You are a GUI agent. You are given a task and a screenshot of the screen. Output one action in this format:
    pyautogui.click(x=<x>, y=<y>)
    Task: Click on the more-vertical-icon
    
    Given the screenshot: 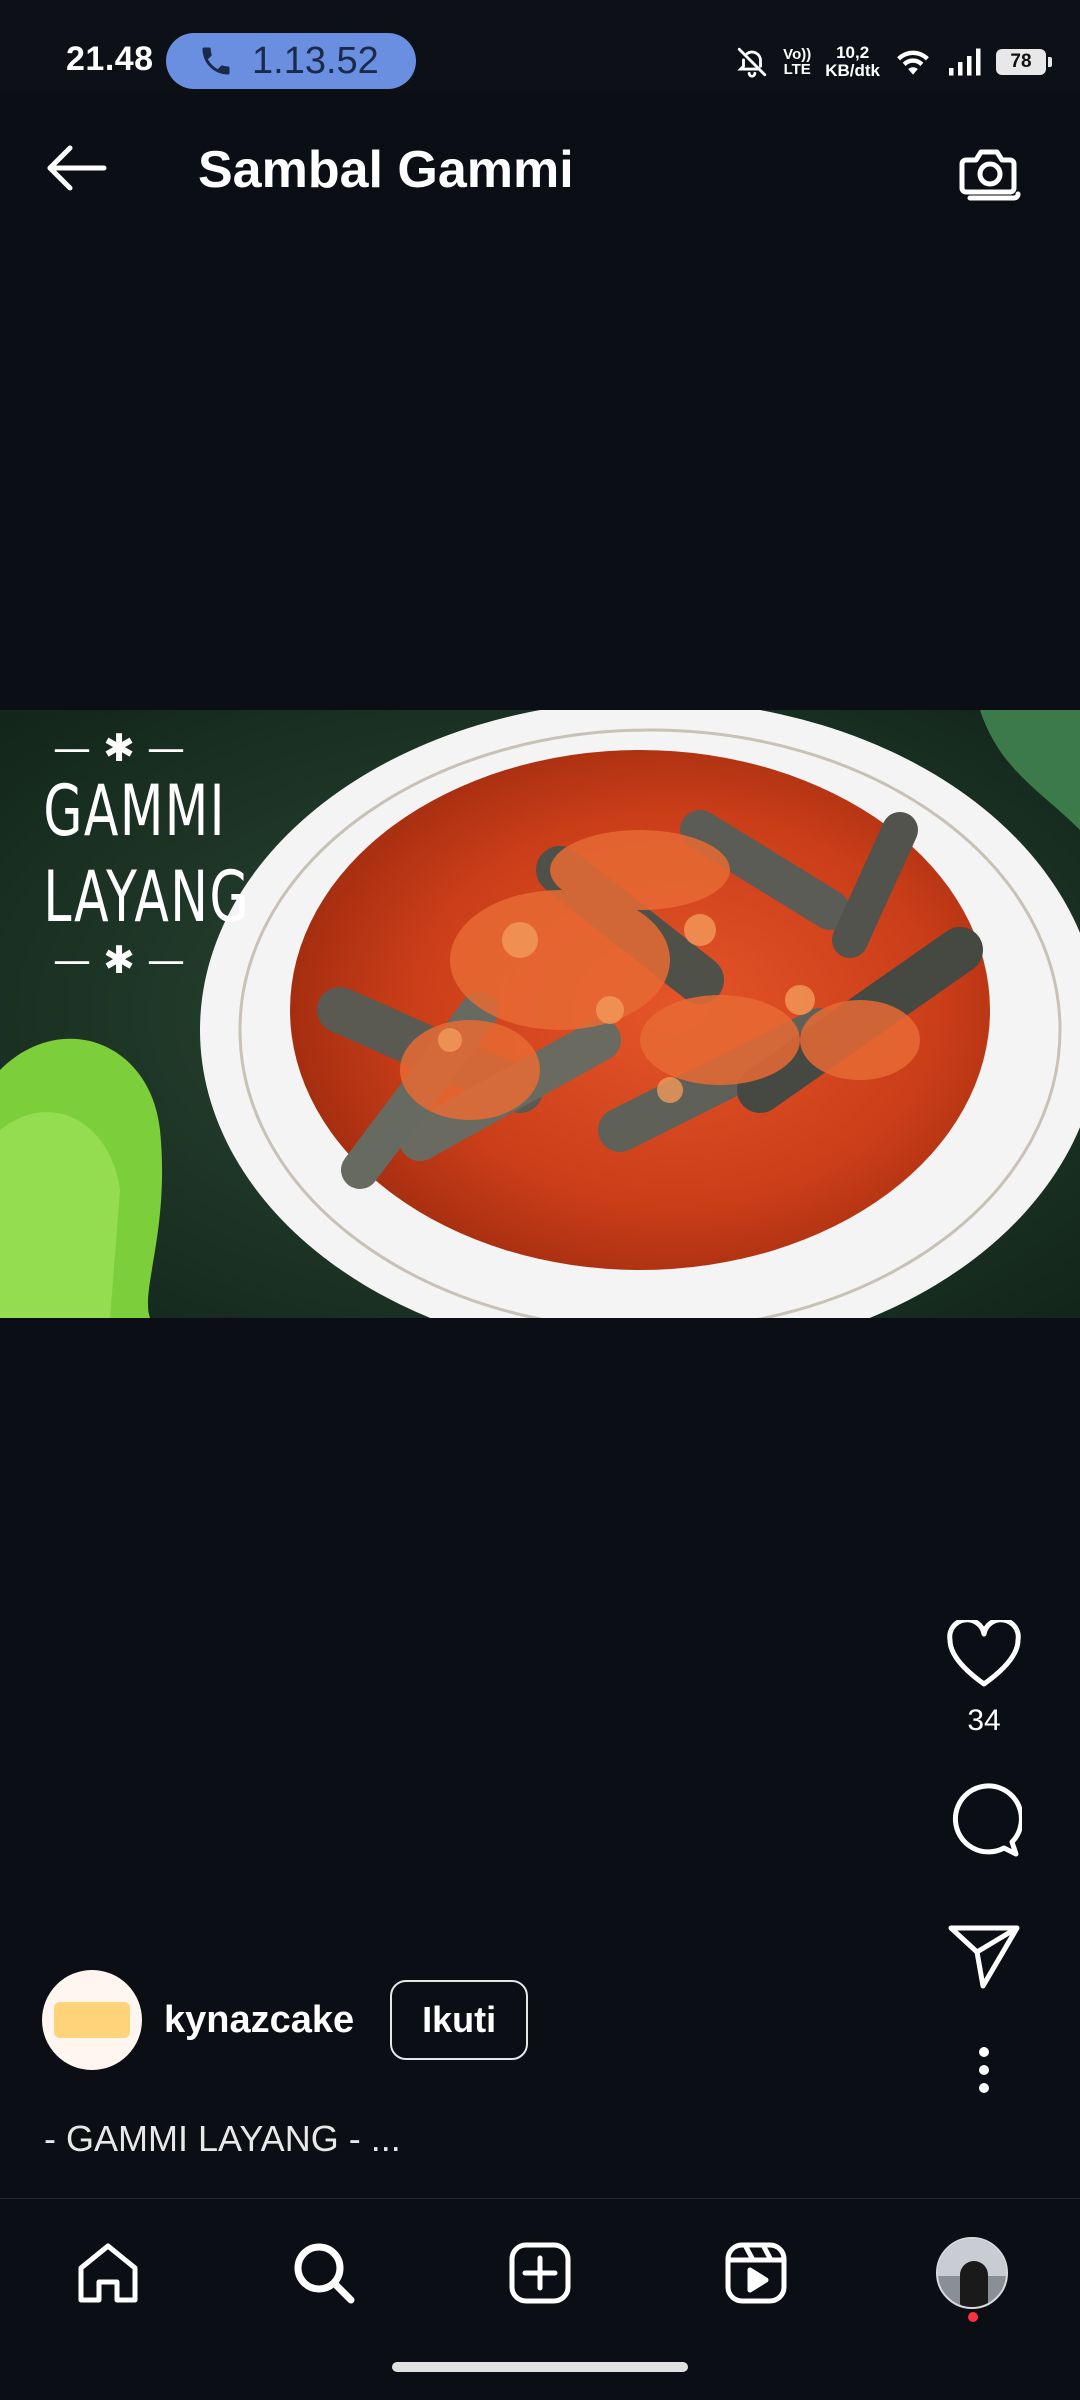 What is the action you would take?
    pyautogui.click(x=984, y=2070)
    